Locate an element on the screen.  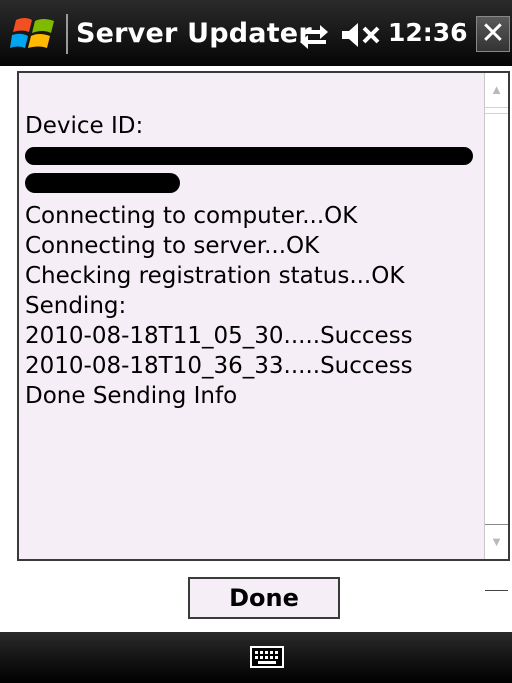
title-bar: Server Updater 12:36 ✕ is located at coordinates (256, 33).